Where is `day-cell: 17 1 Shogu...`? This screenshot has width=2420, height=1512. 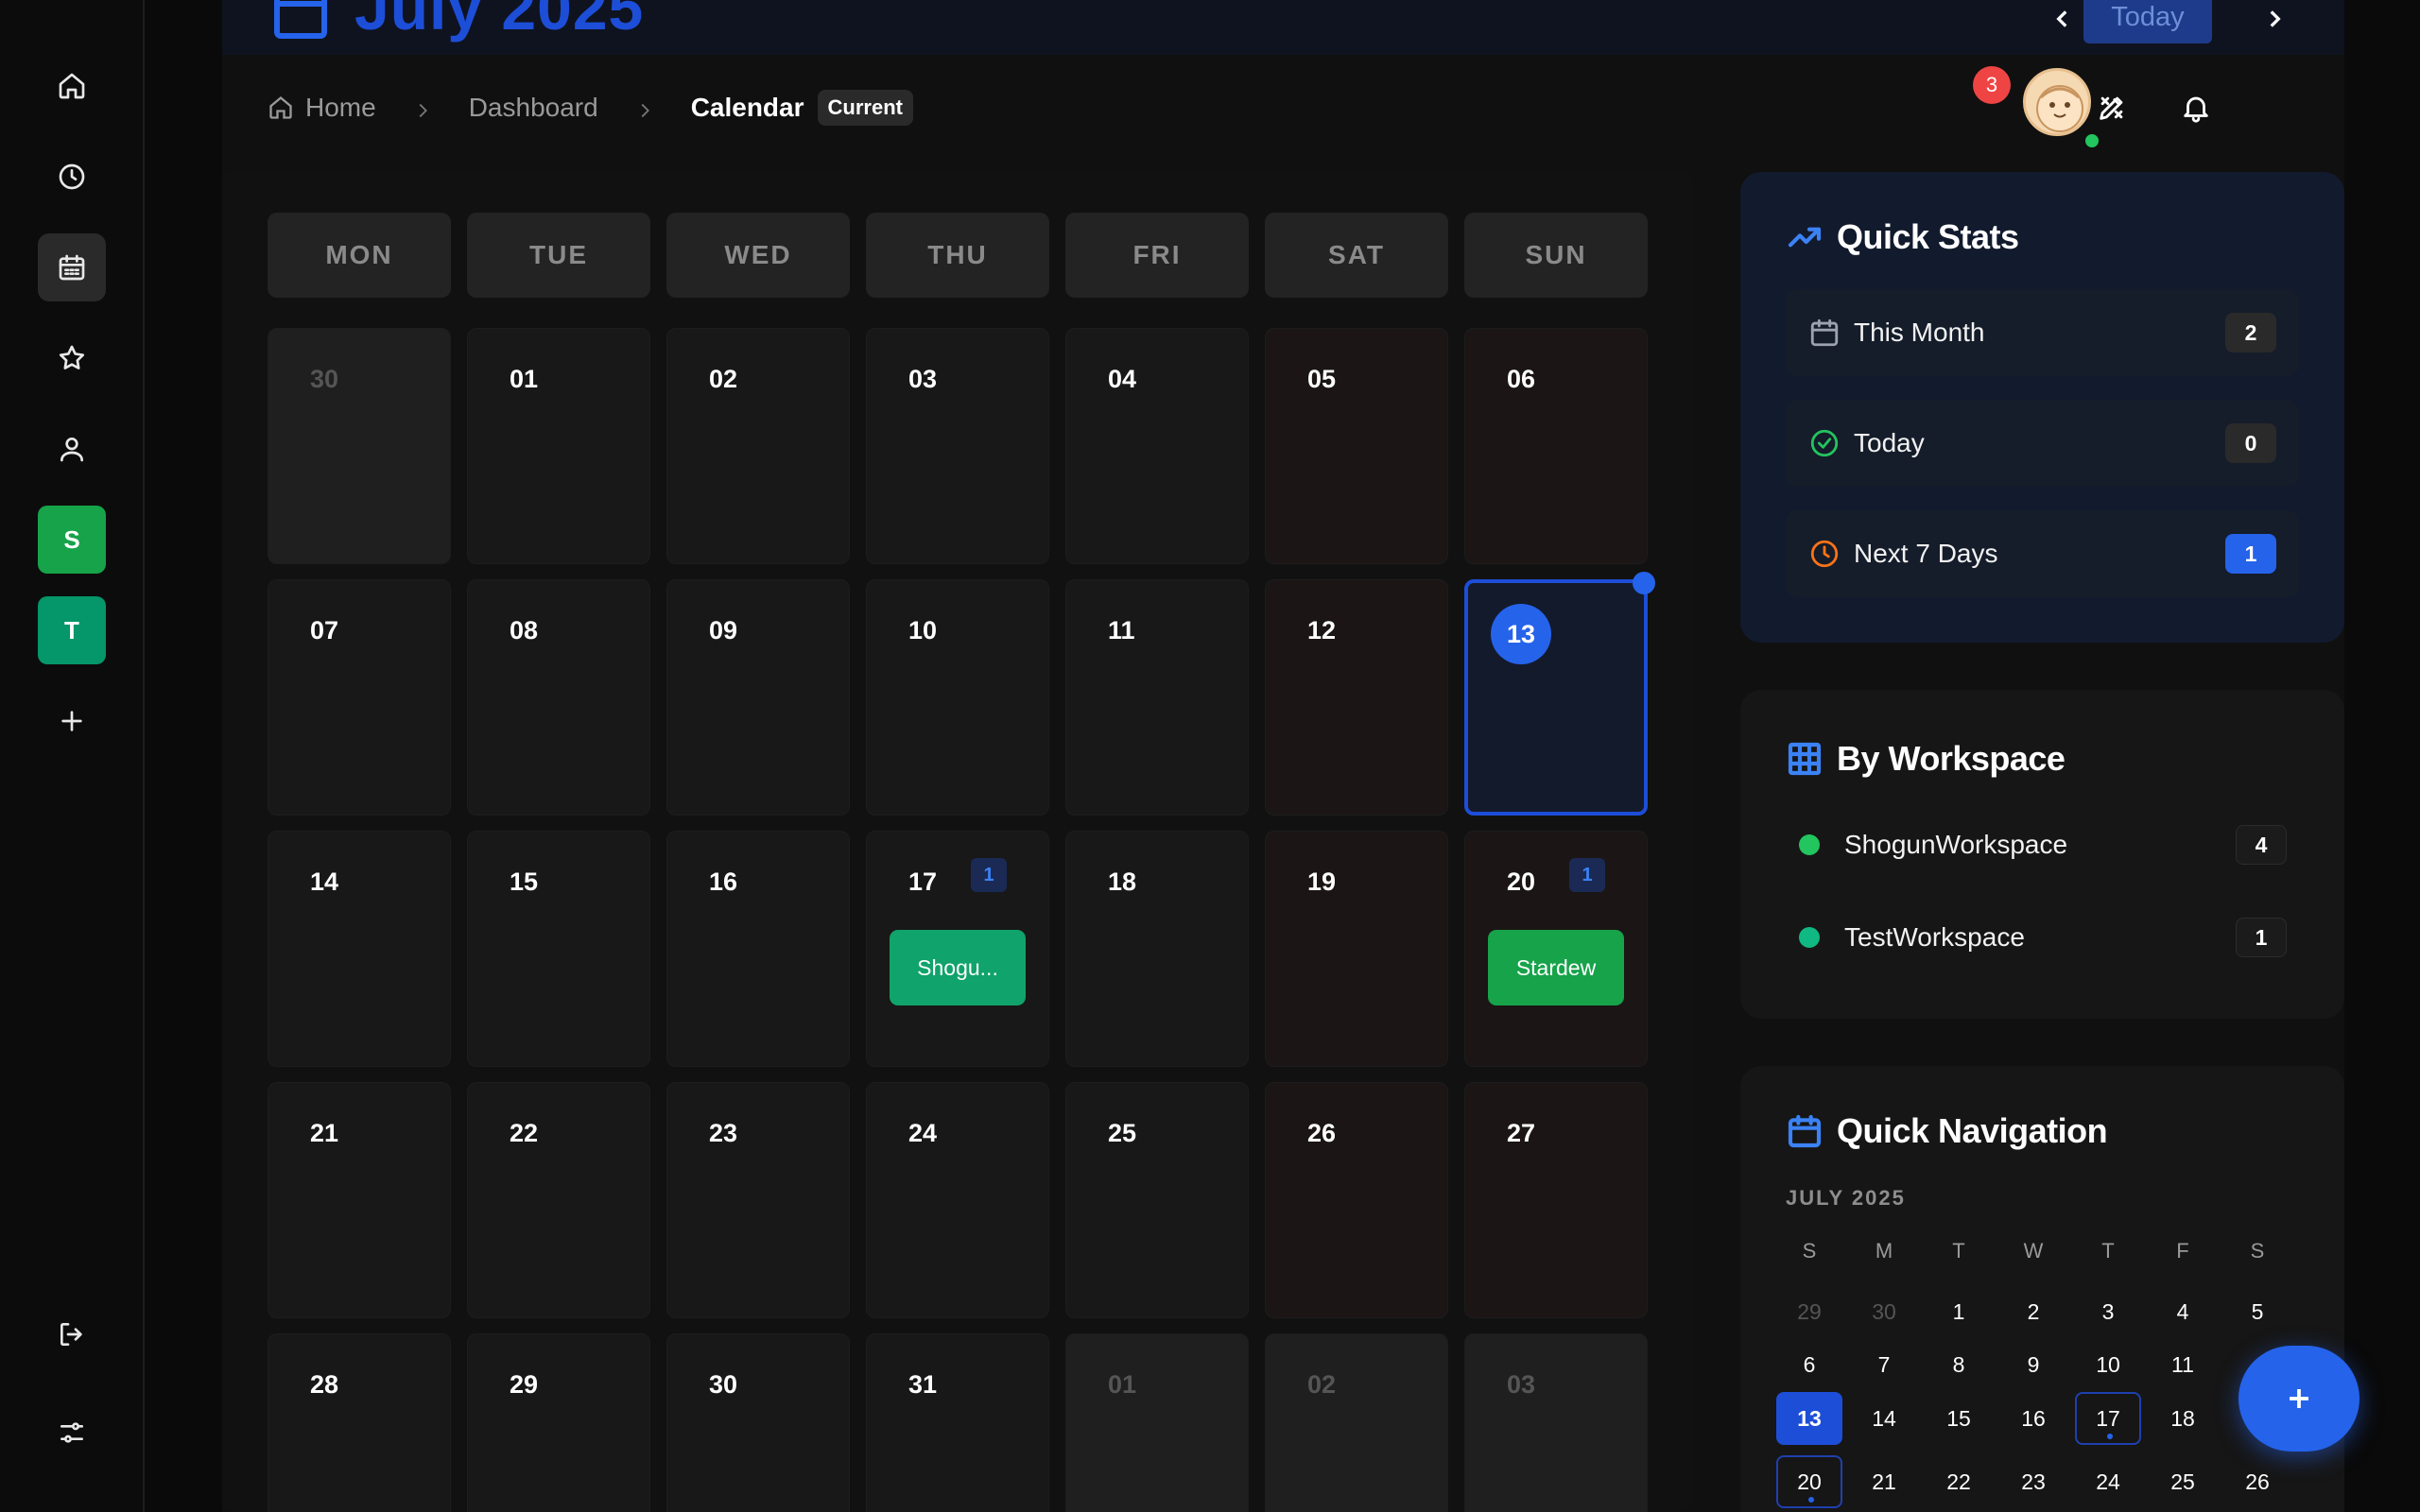
day-cell: 17 1 Shogu... is located at coordinates (957, 949).